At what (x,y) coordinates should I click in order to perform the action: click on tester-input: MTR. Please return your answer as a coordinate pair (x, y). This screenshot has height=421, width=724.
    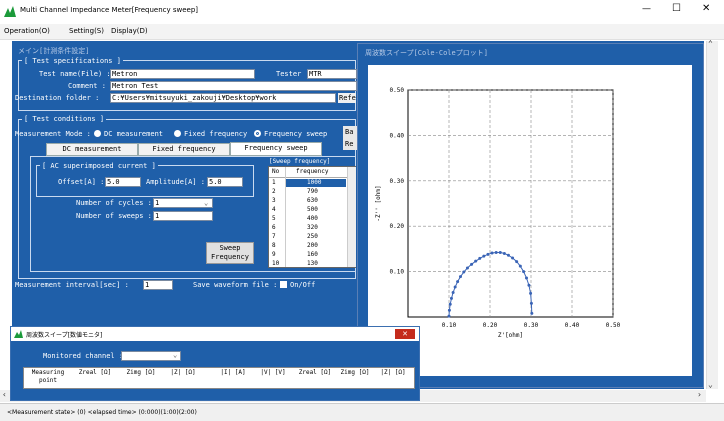
    Looking at the image, I should click on (332, 74).